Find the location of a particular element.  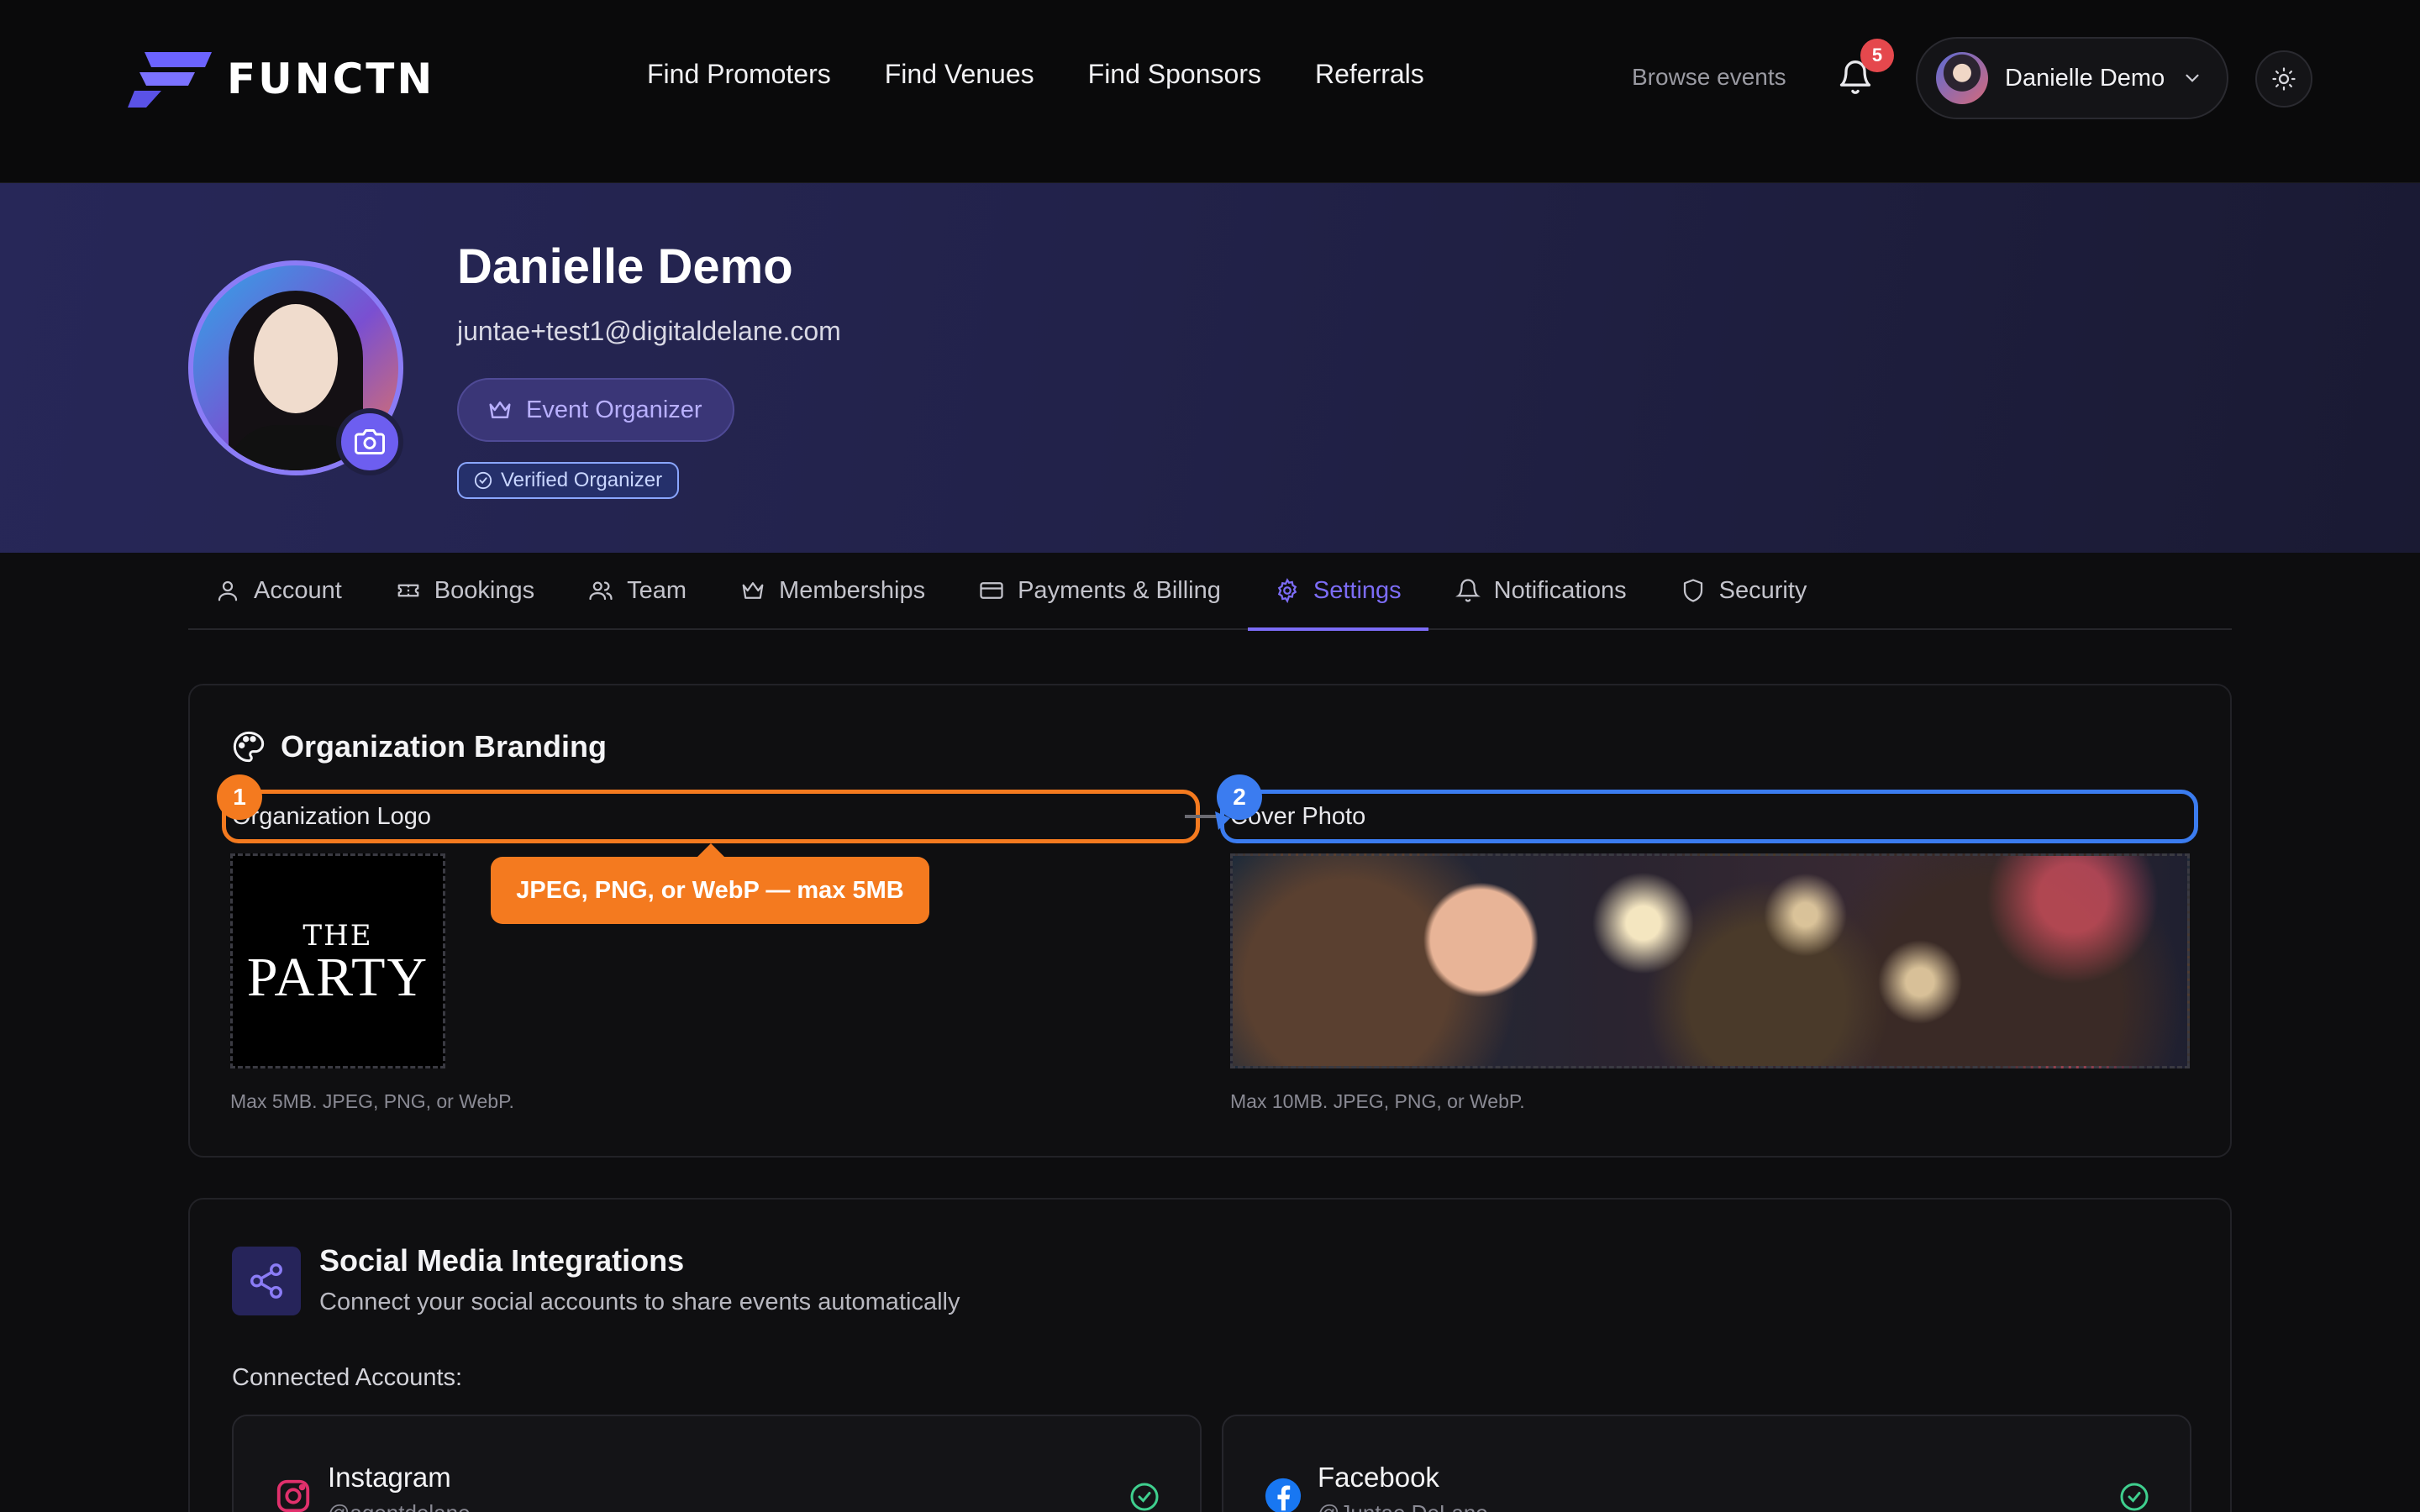

role-label: Event Organizer is located at coordinates (614, 409).